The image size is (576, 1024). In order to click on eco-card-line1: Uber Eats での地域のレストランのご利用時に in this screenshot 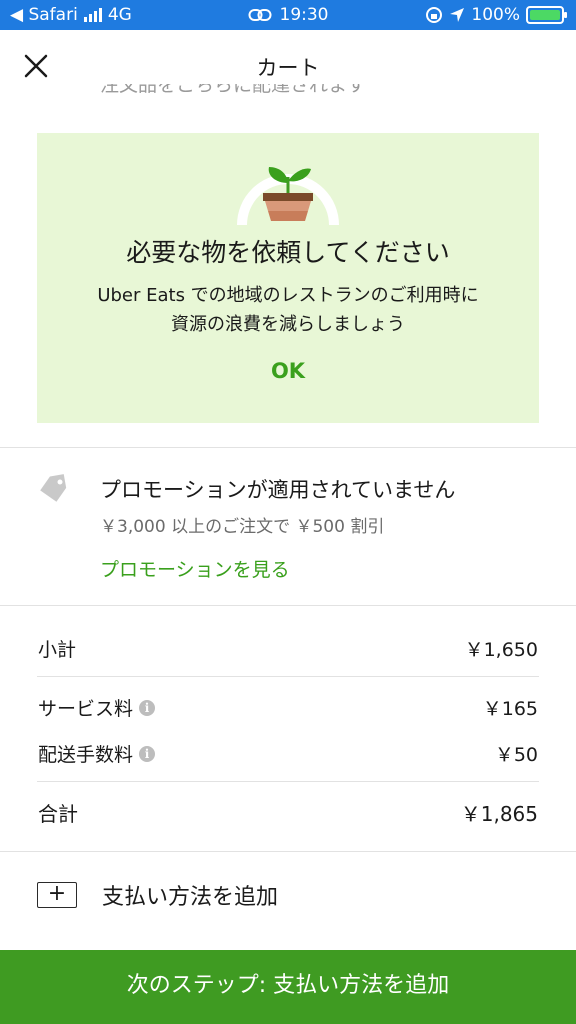, I will do `click(288, 295)`.